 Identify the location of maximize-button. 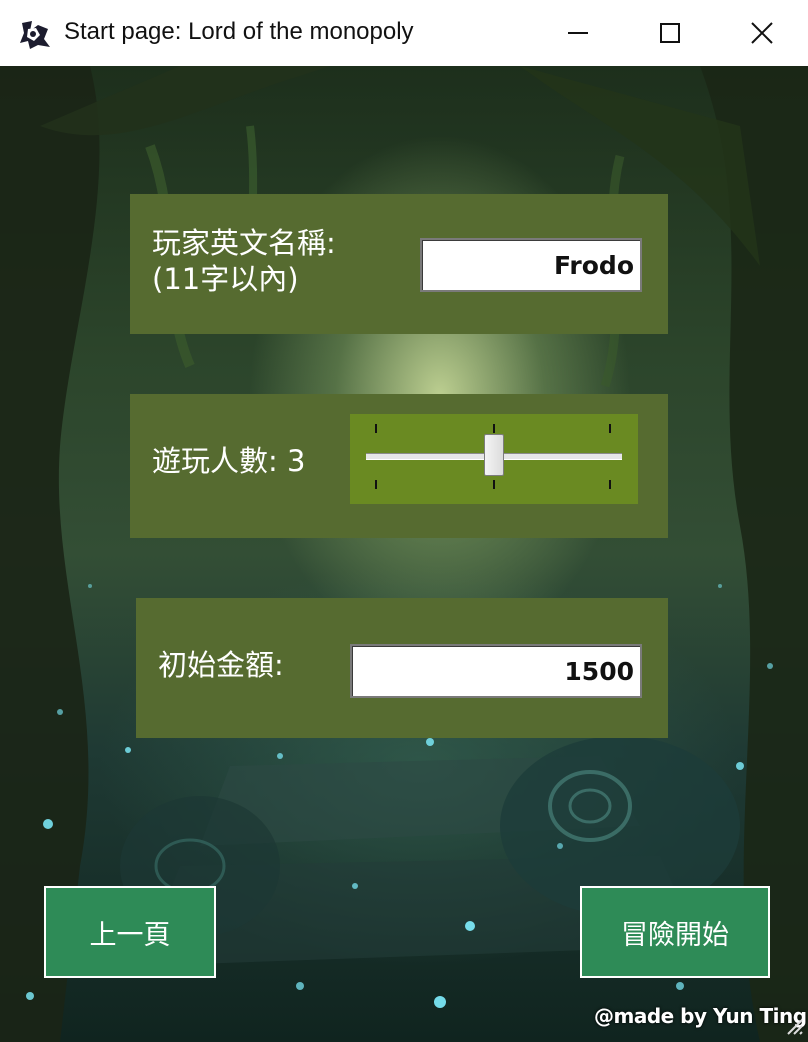
(670, 33).